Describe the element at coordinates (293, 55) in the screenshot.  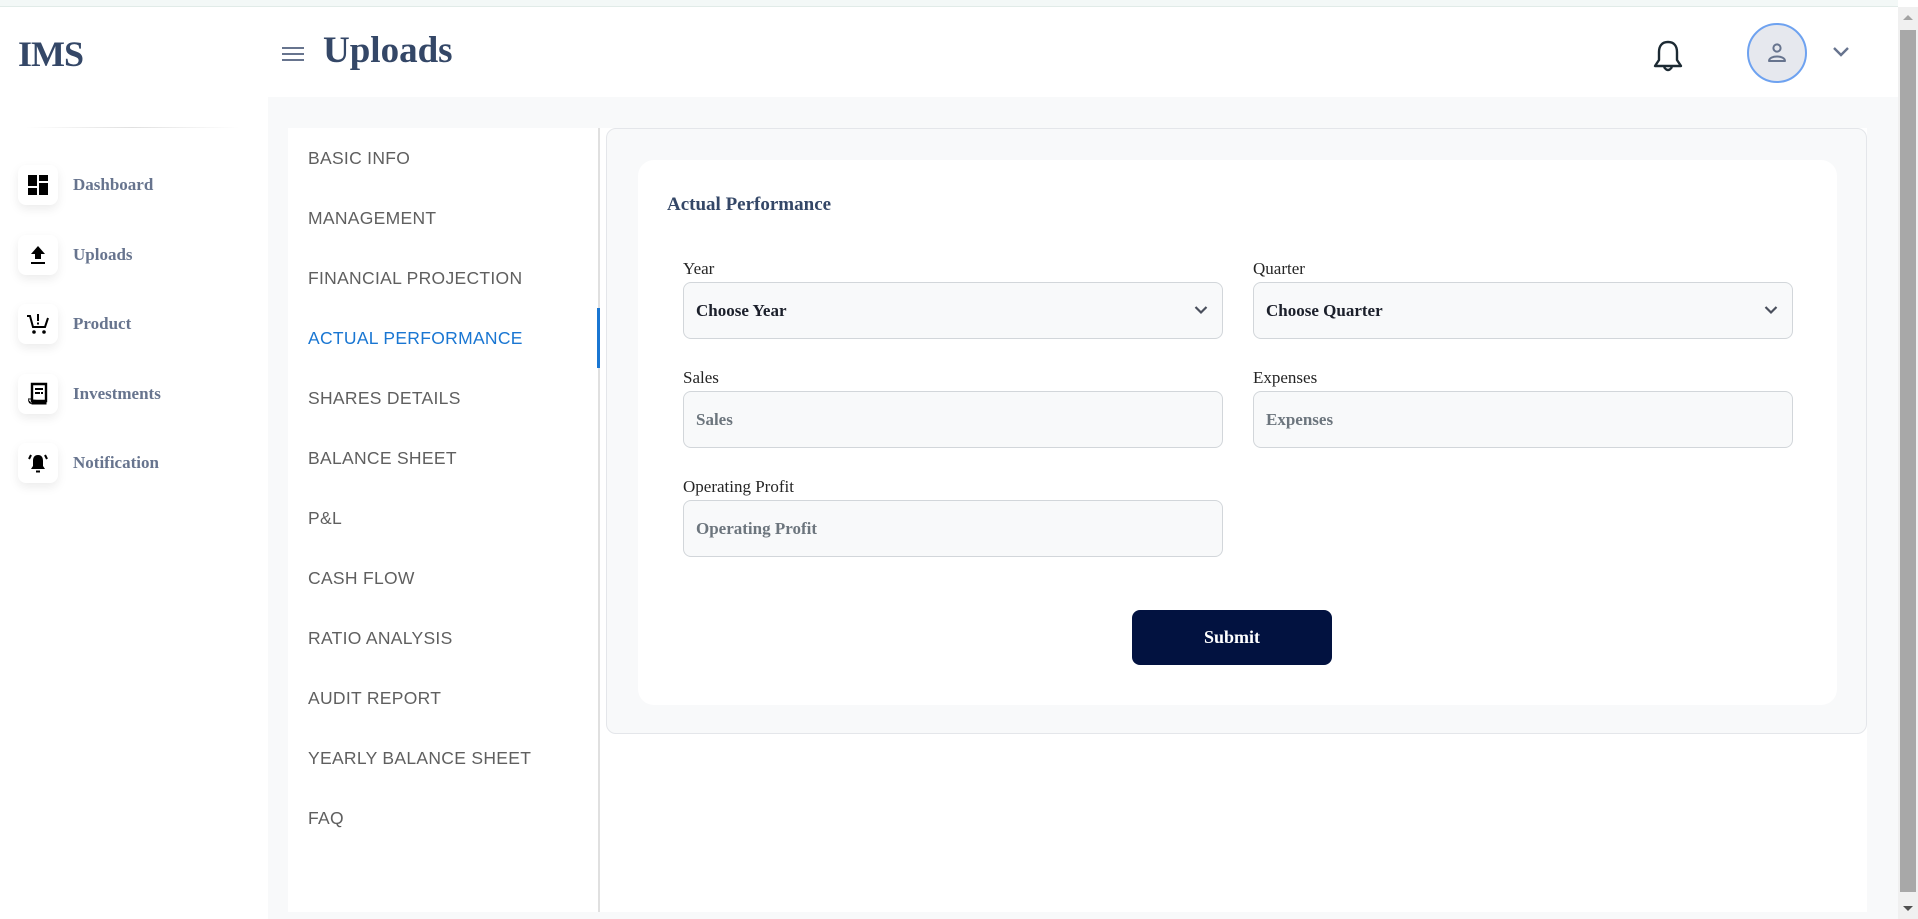
I see `hamburger-menu-icon` at that location.